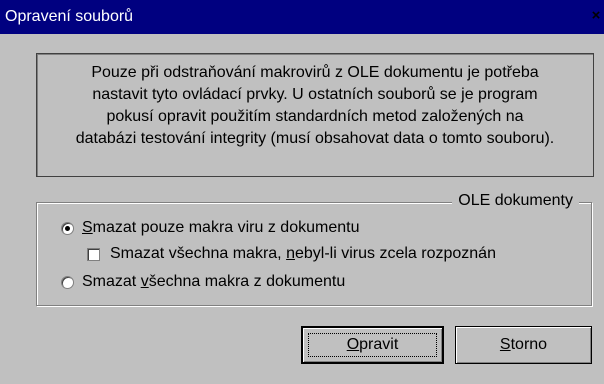  I want to click on close-icon: ×, so click(596, 16).